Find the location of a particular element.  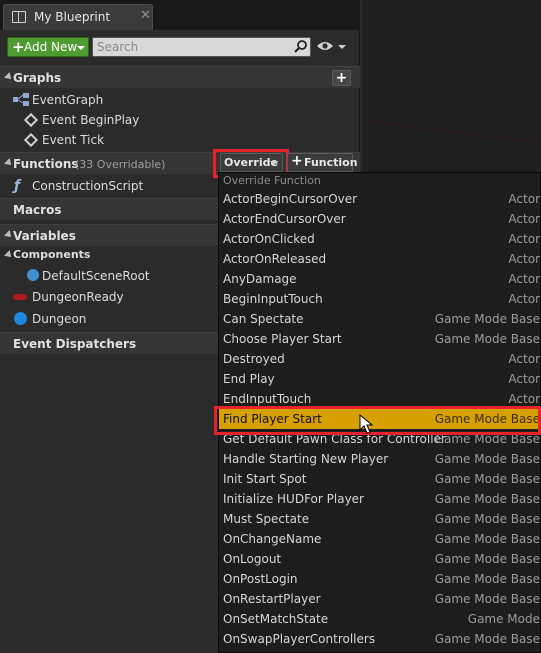

section-title: Variables is located at coordinates (44, 236).